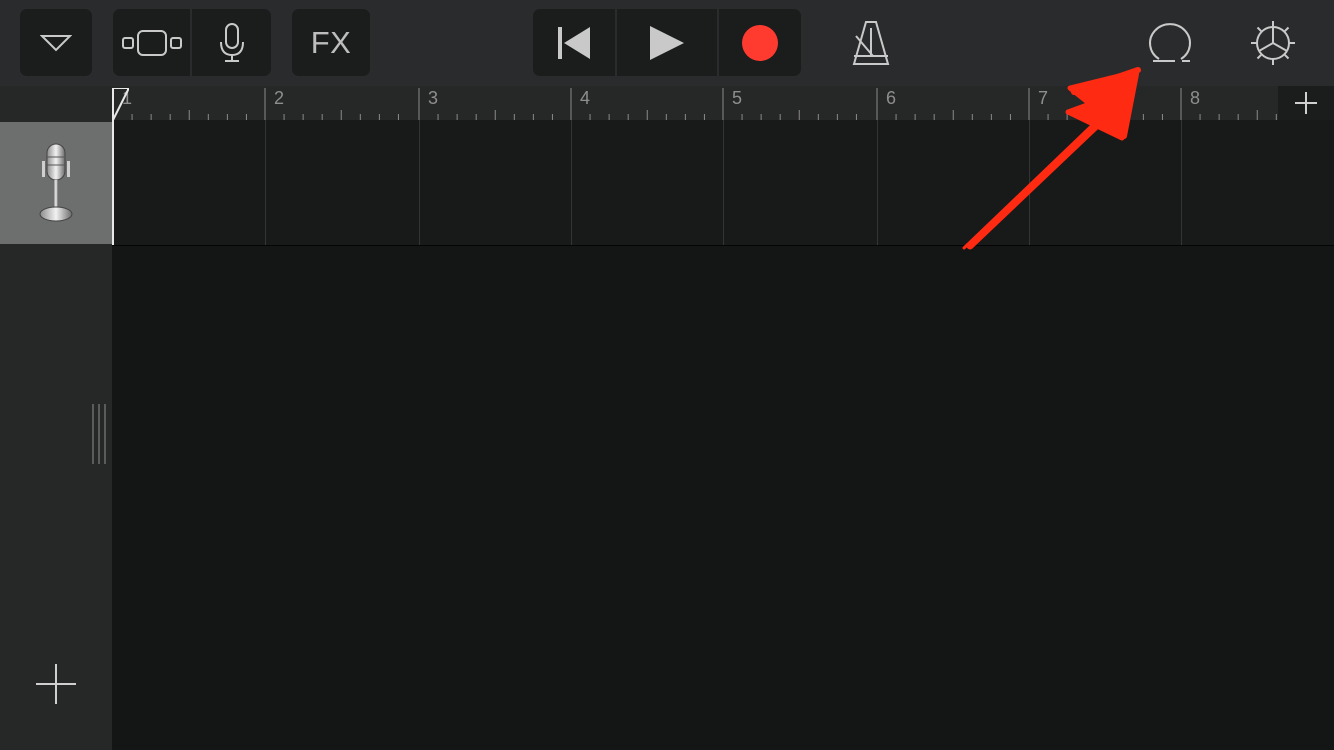 The width and height of the screenshot is (1334, 750). I want to click on track-header-audio-recorder, so click(56, 183).